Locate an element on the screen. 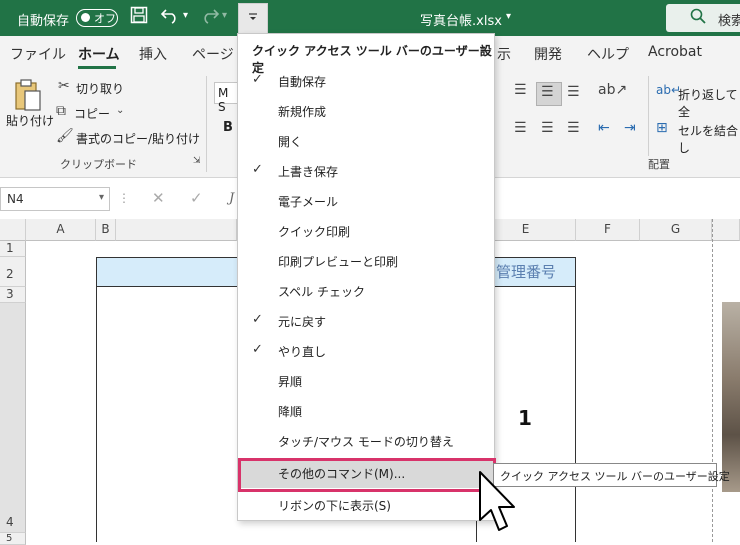 This screenshot has width=740, height=545. align-left-icon: ☰ is located at coordinates (520, 128).